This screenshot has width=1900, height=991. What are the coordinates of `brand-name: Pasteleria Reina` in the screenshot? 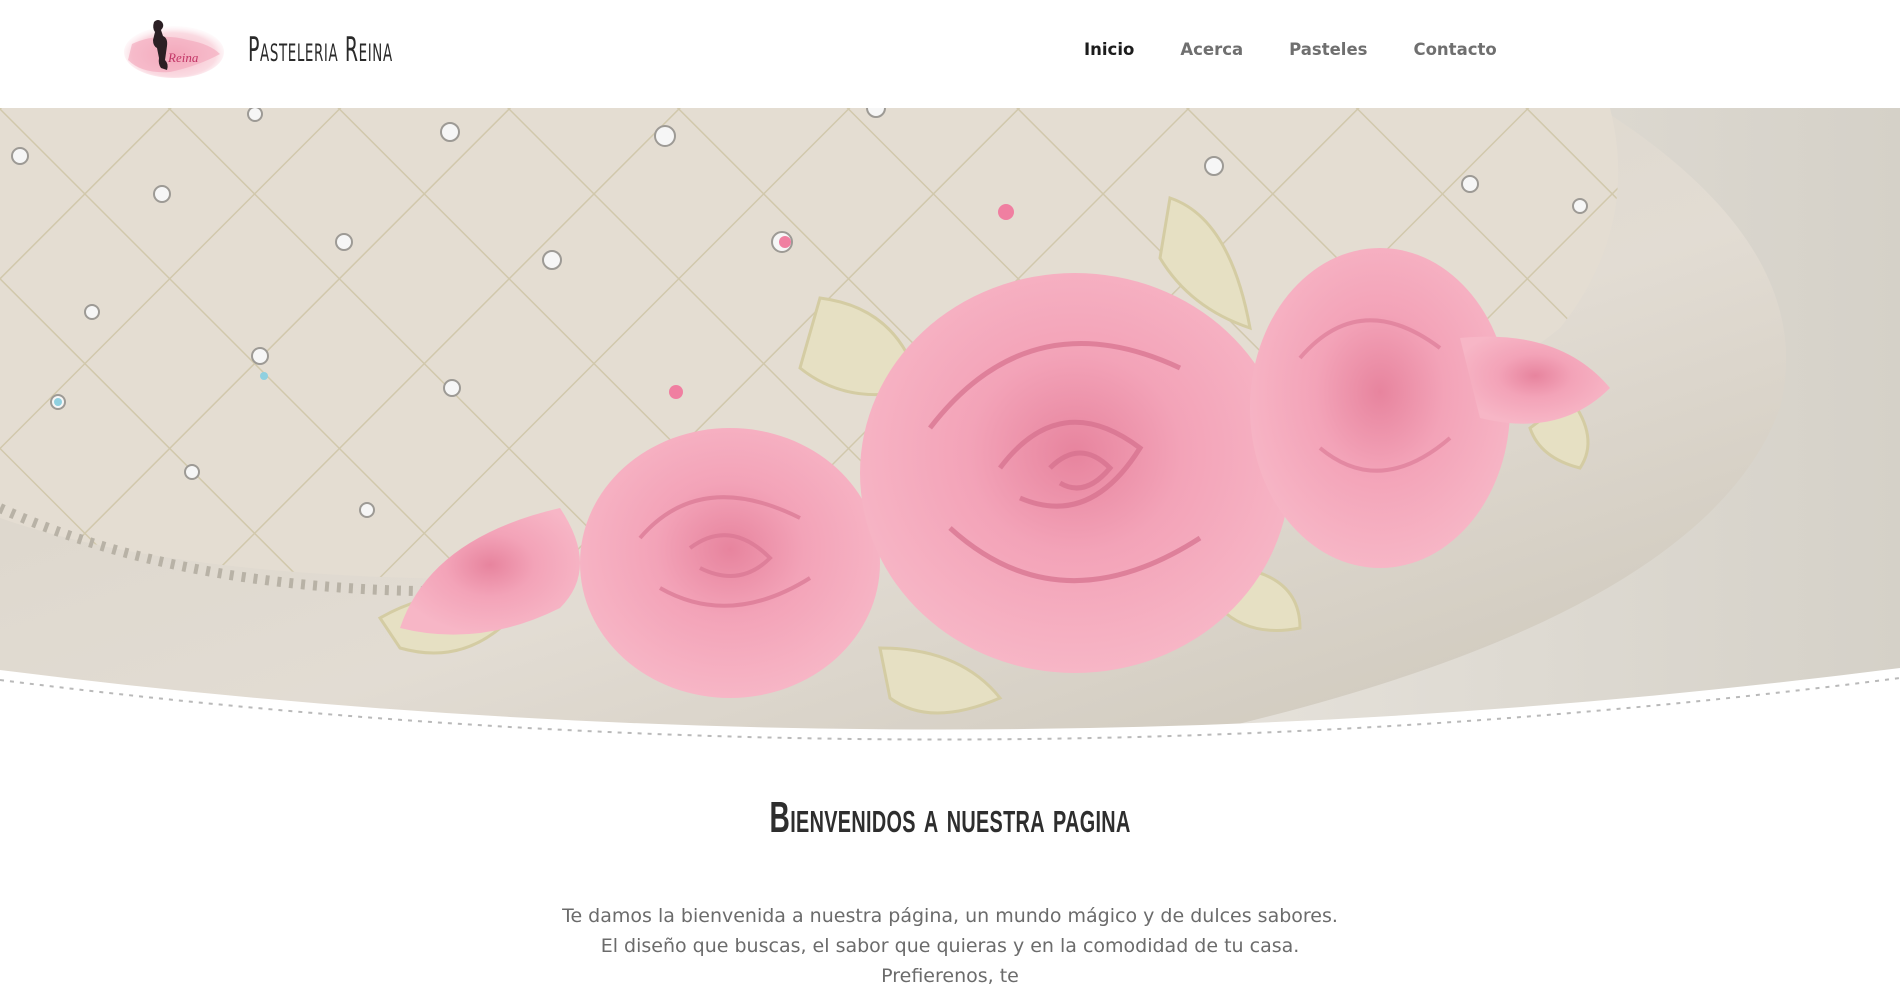 It's located at (320, 50).